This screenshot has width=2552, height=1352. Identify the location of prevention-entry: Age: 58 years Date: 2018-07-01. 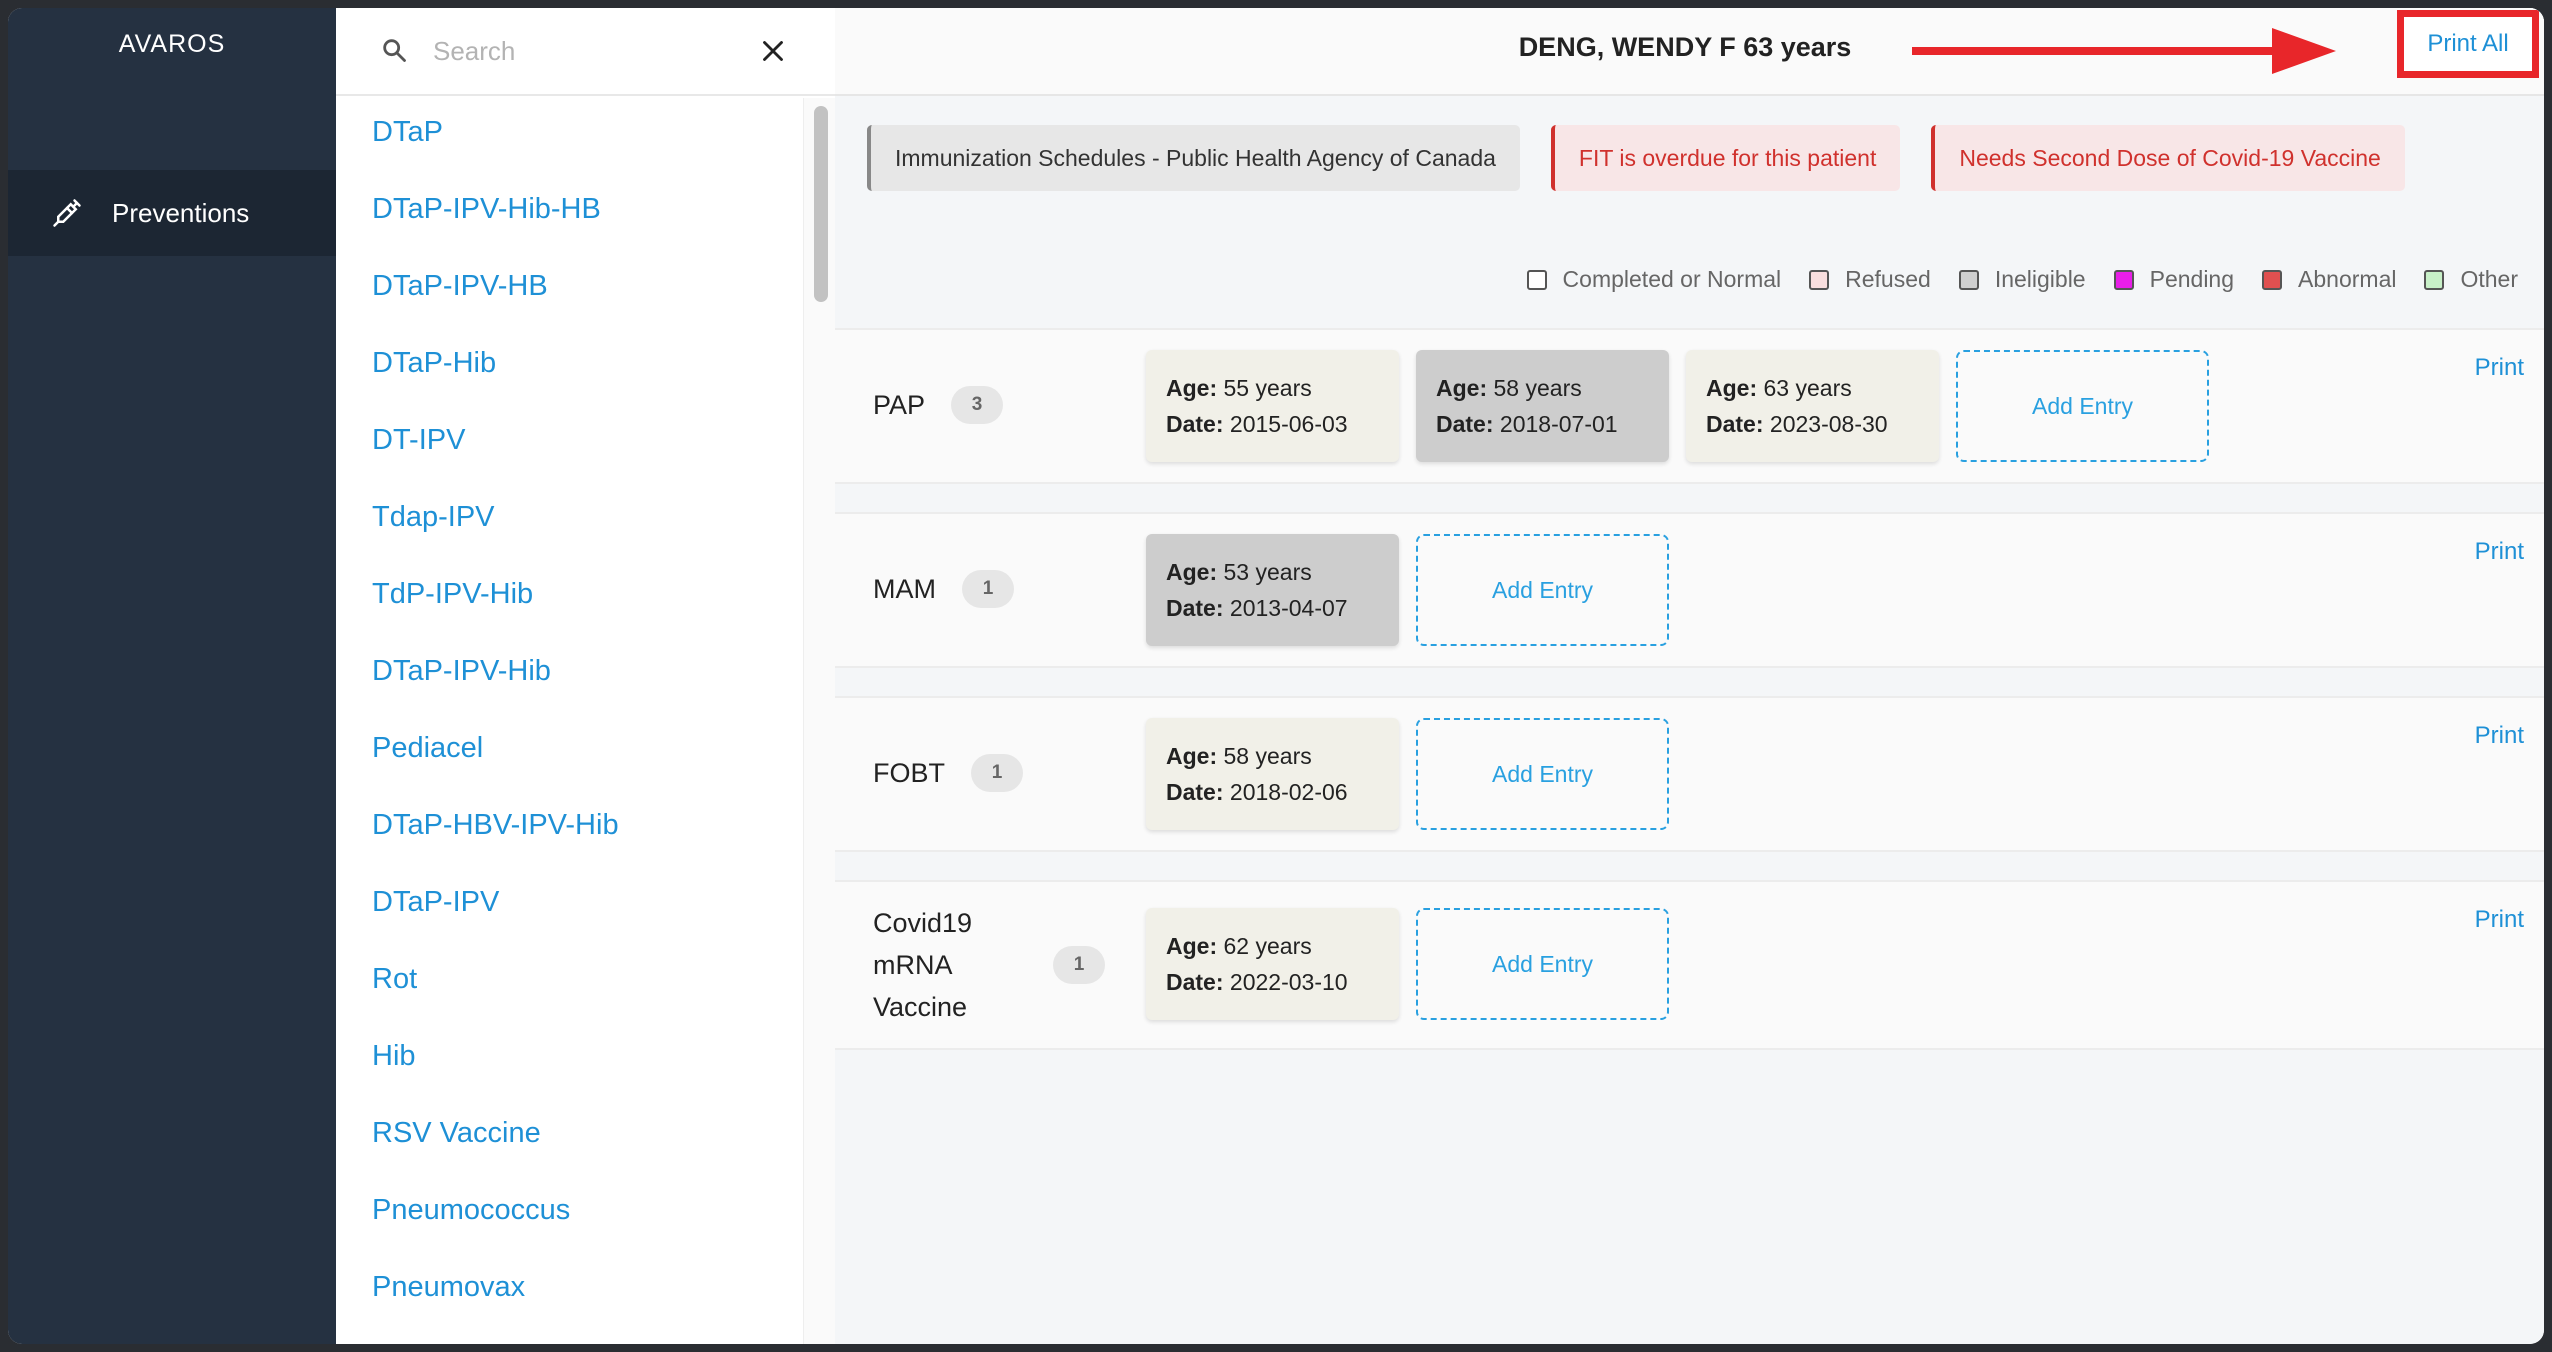
(1542, 406).